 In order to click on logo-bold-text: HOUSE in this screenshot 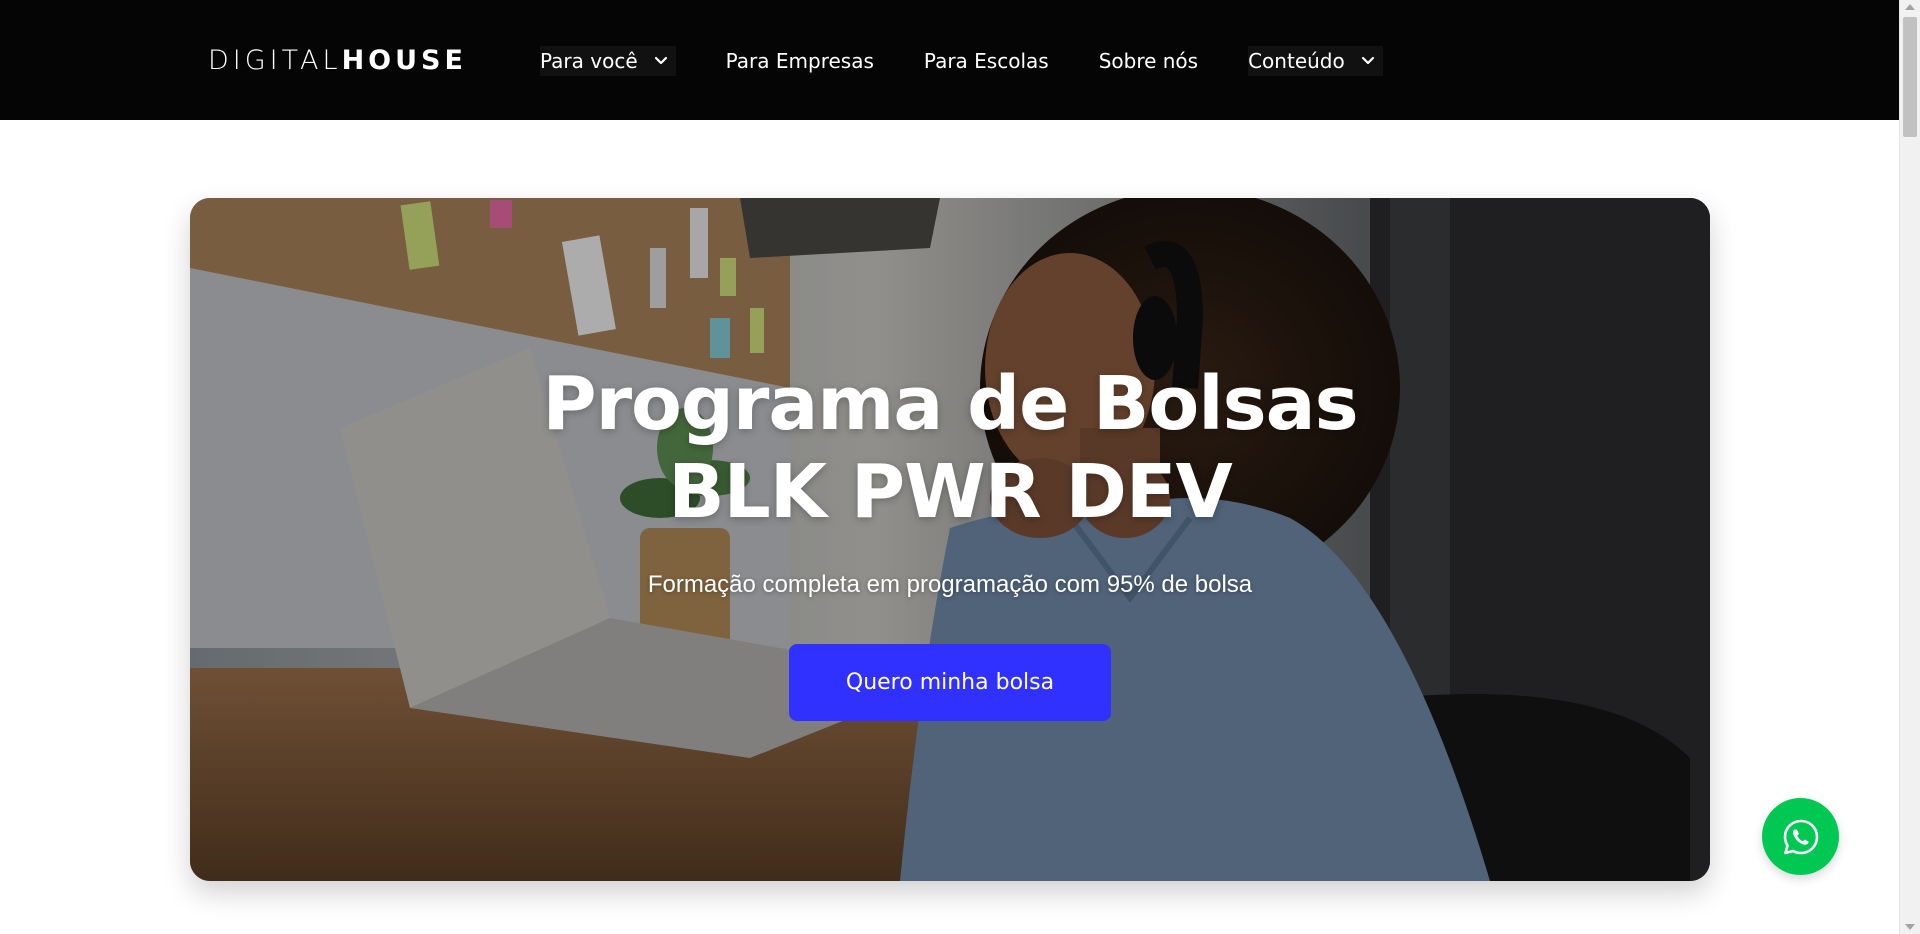, I will do `click(404, 60)`.